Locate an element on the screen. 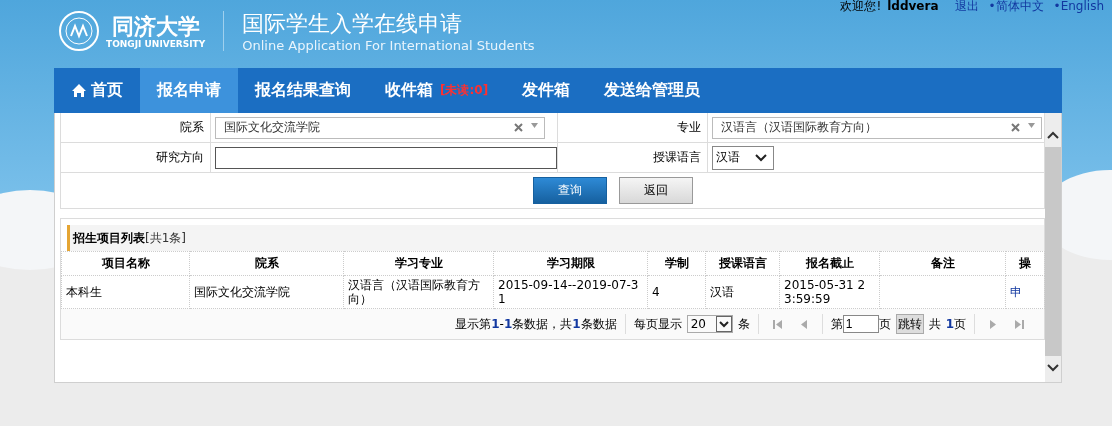 Image resolution: width=1112 pixels, height=426 pixels. back-button: 返回 is located at coordinates (655, 190).